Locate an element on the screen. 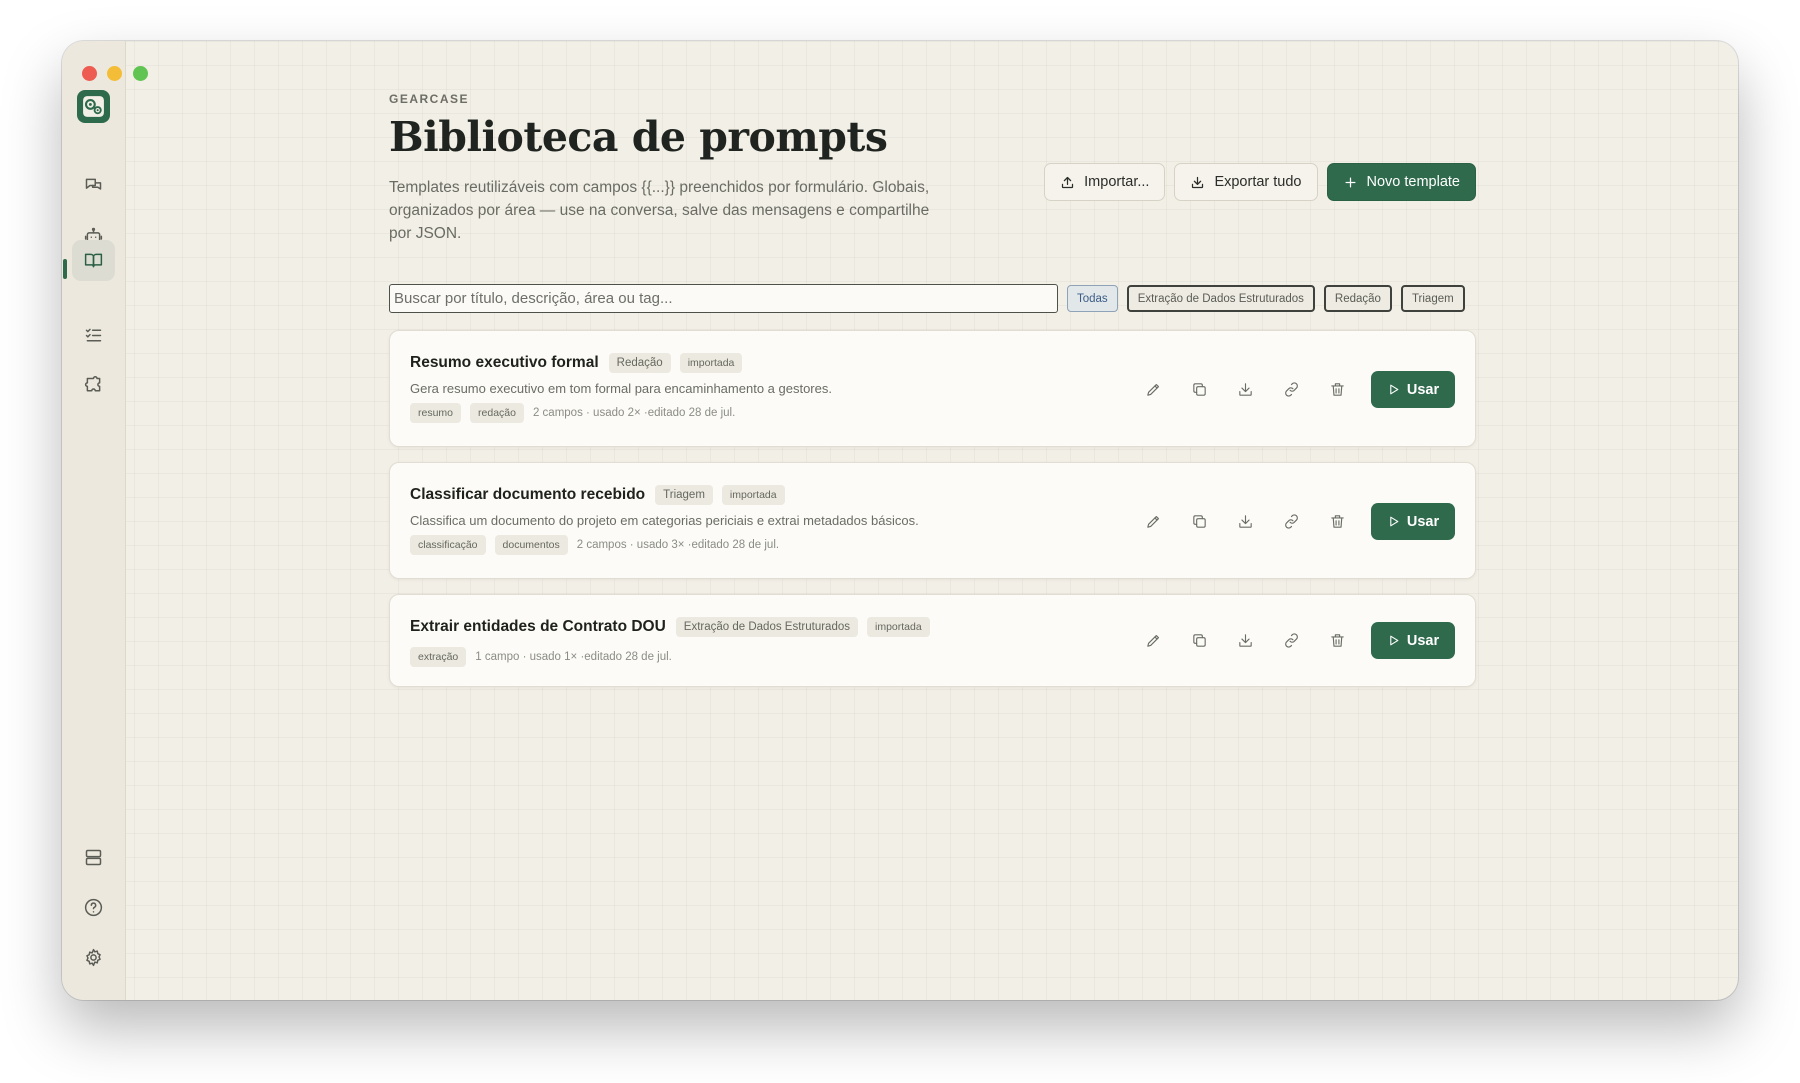  new-template-button-label: Novo template is located at coordinates (1413, 182).